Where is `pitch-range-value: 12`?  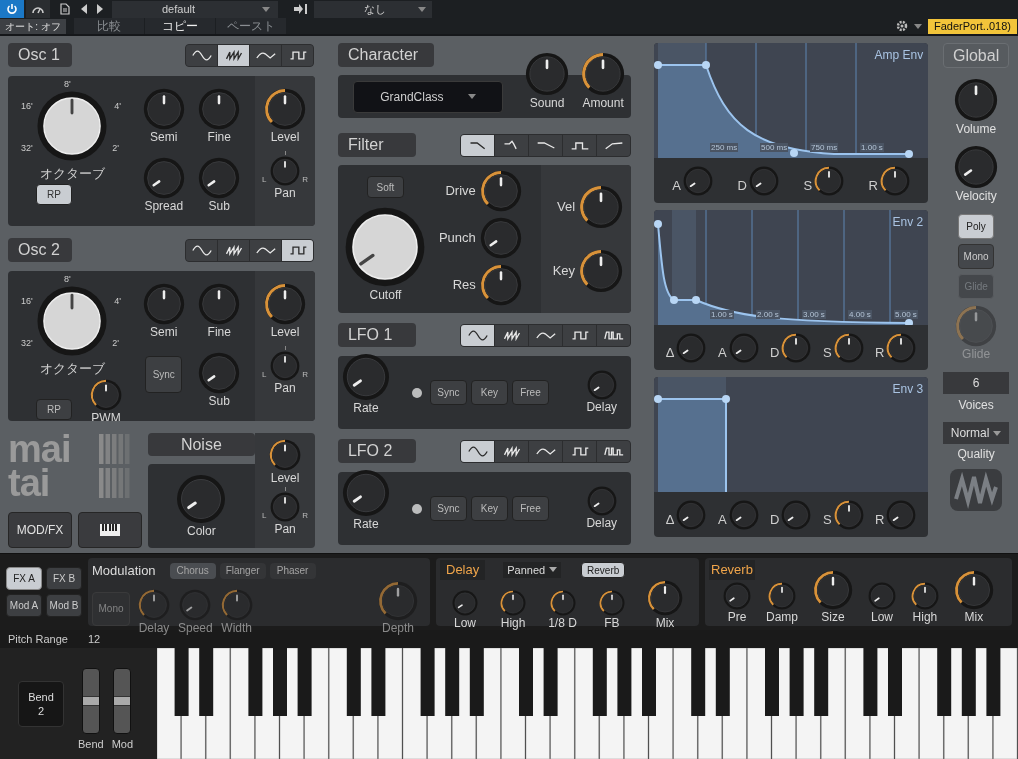 pitch-range-value: 12 is located at coordinates (94, 639).